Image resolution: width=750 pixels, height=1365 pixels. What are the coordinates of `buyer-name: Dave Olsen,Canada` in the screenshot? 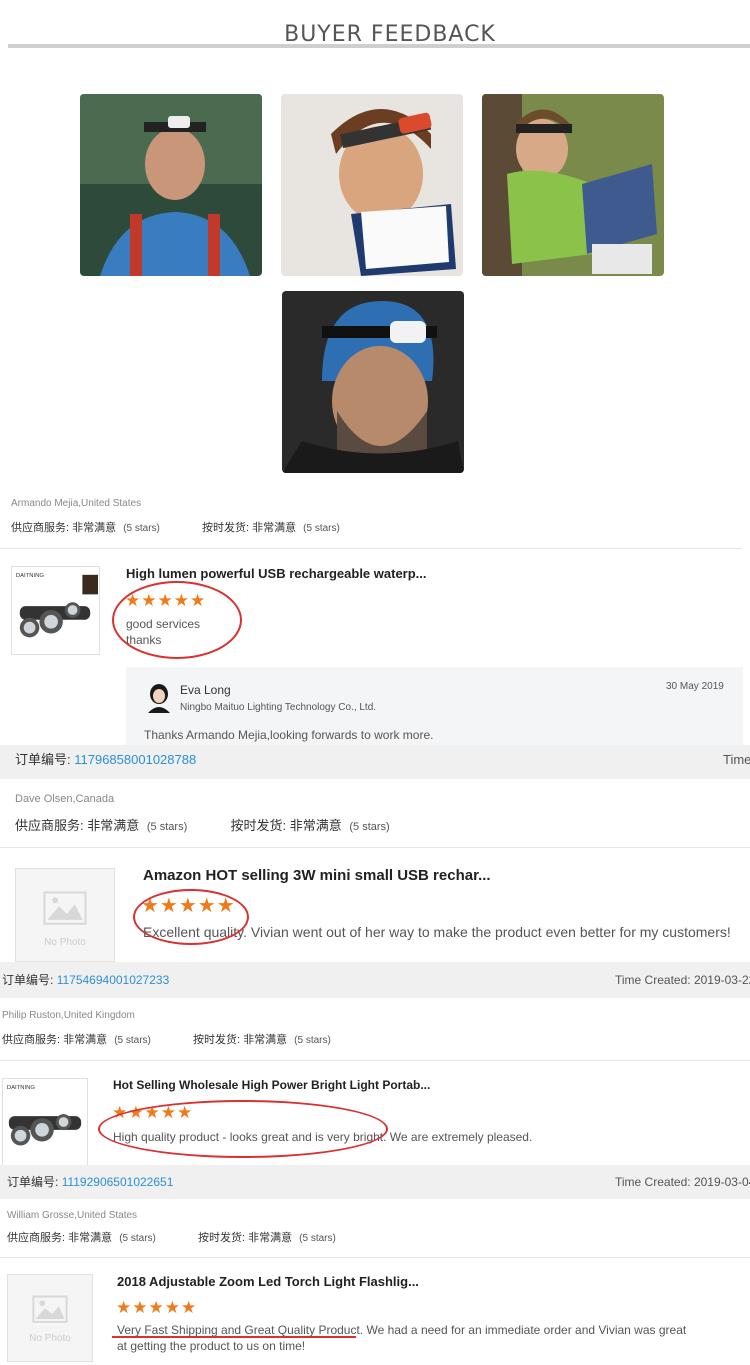 It's located at (65, 799).